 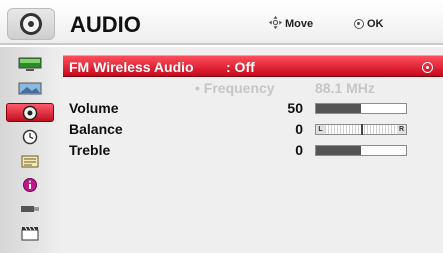 What do you see at coordinates (31, 150) in the screenshot?
I see `menu-sidebar` at bounding box center [31, 150].